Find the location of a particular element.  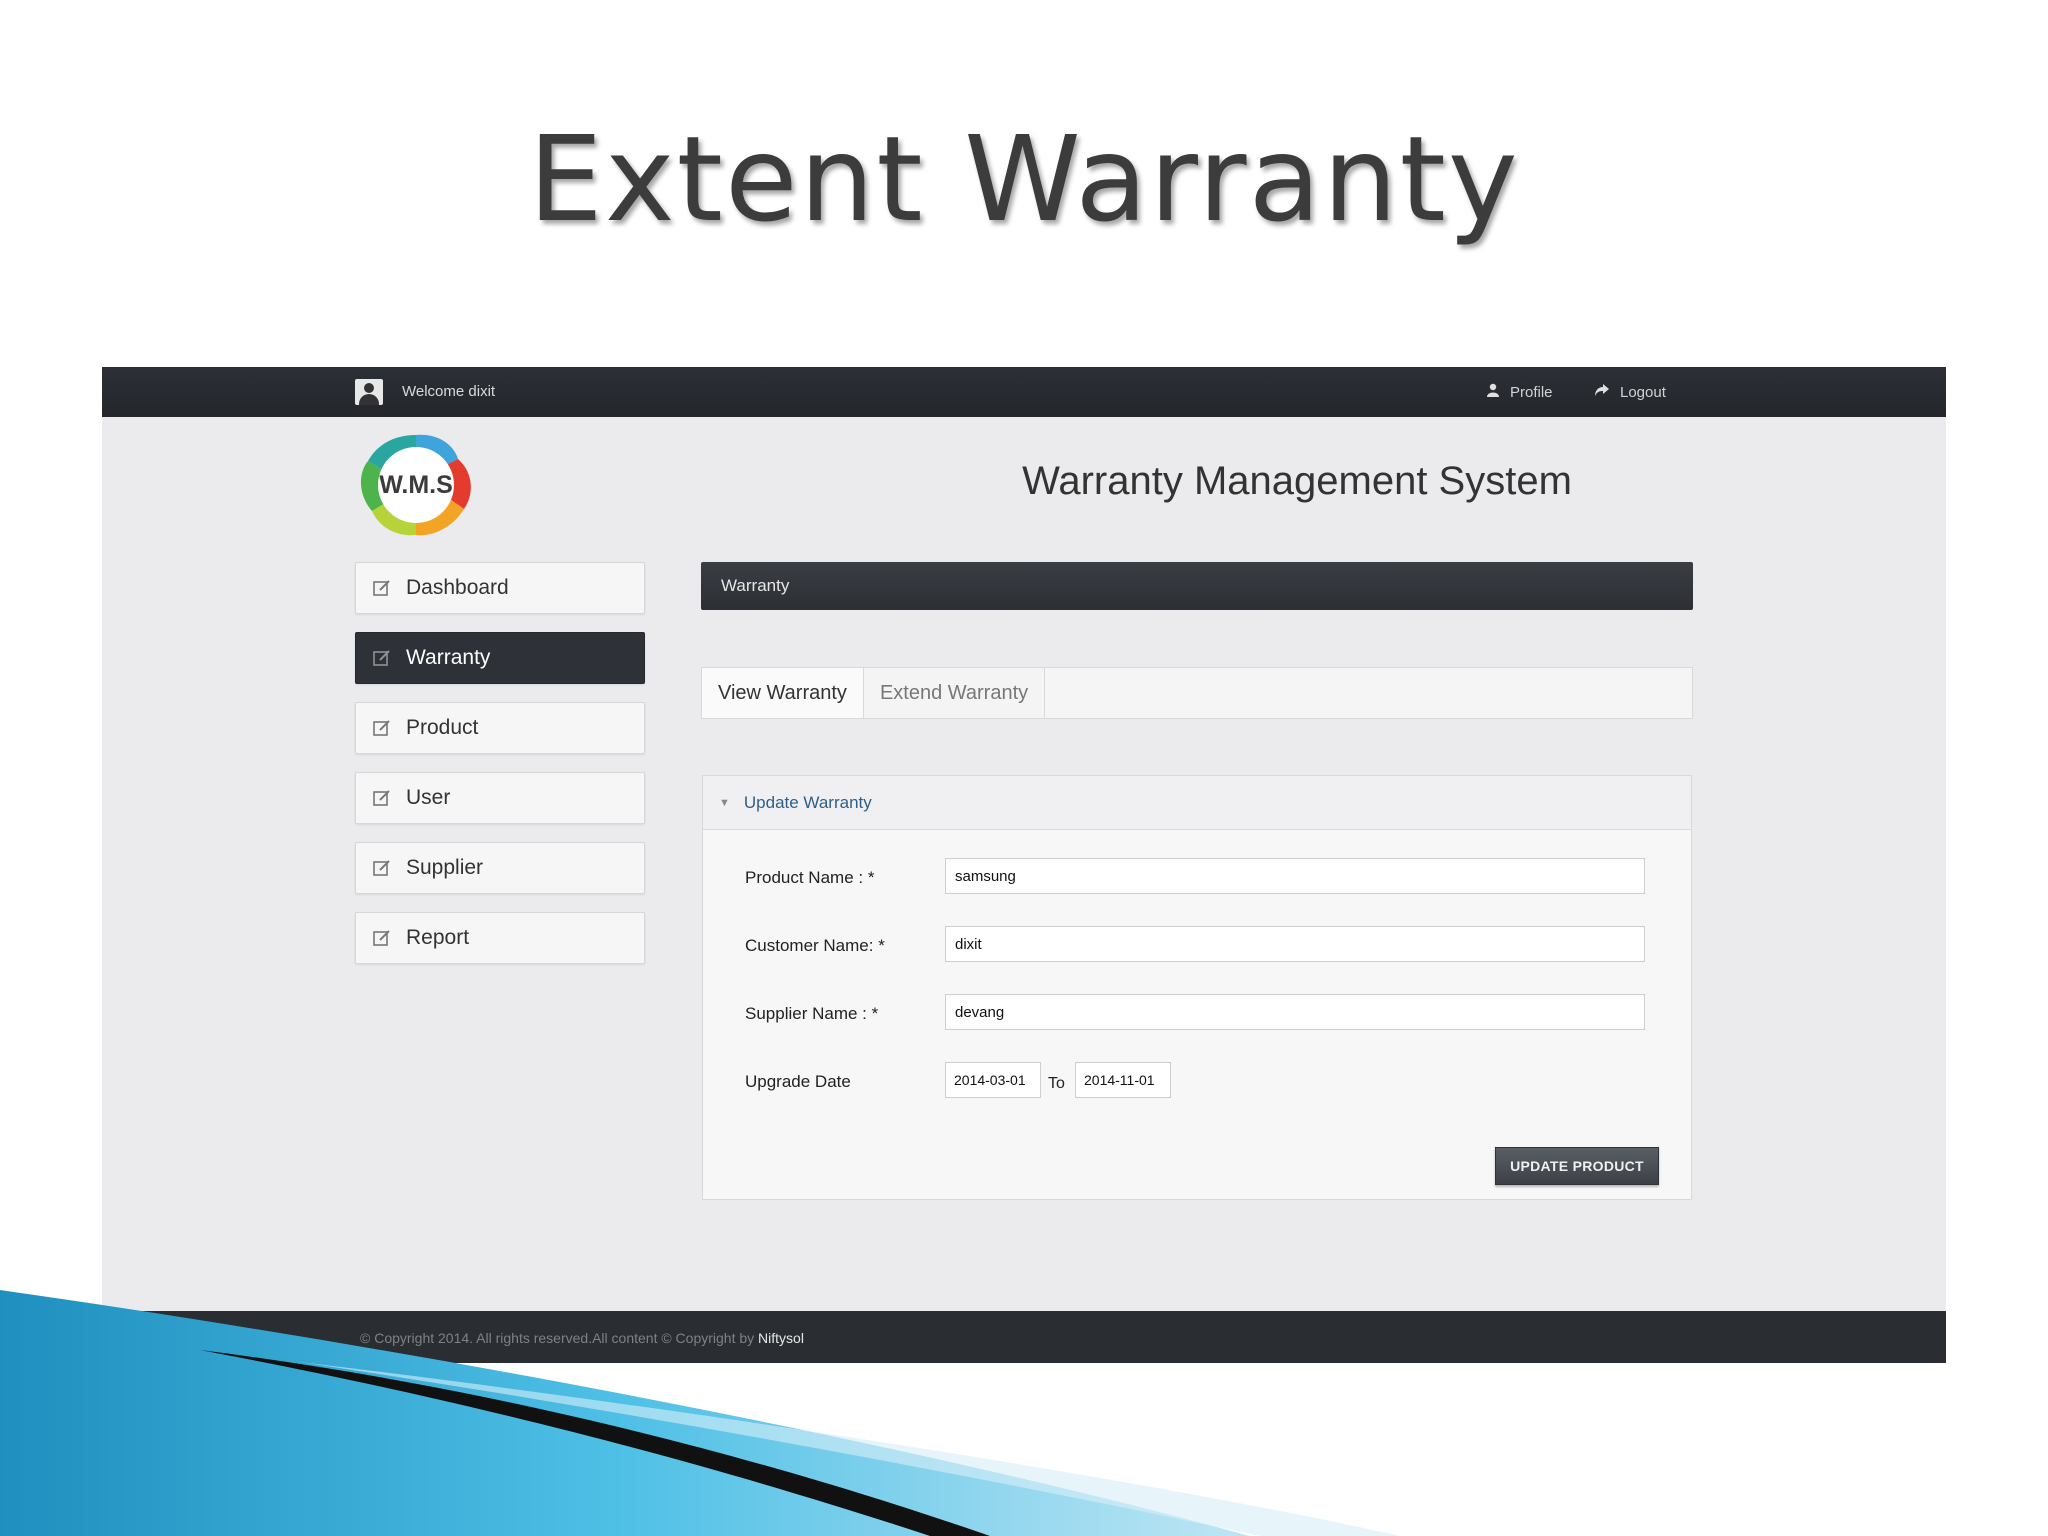

wms-logo: W.M.S is located at coordinates (416, 485).